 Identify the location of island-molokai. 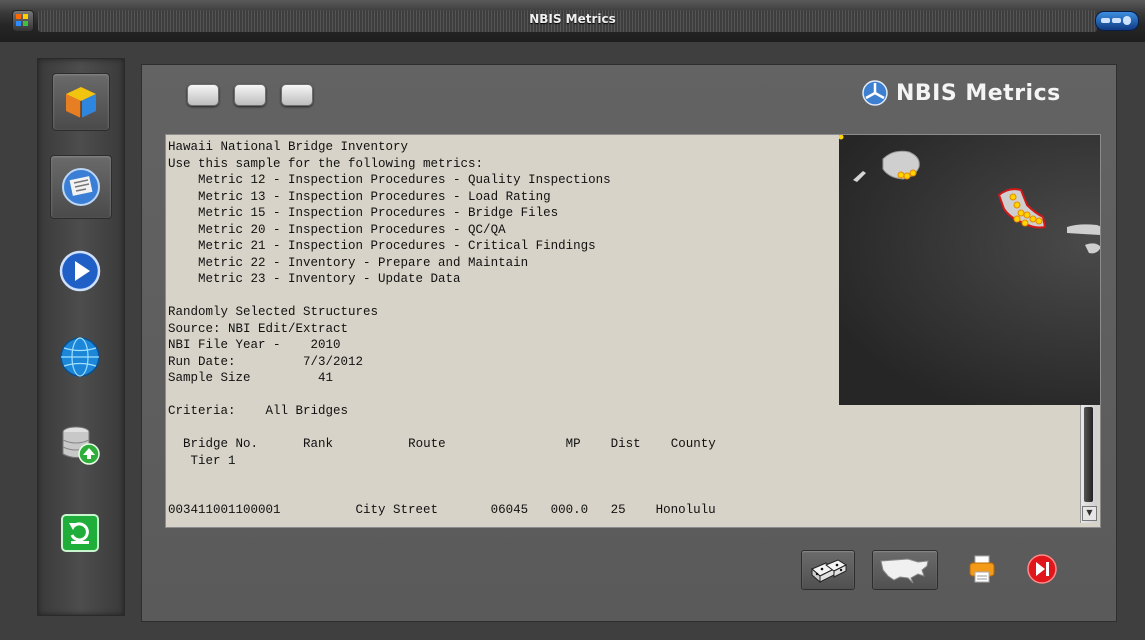
(1083, 229).